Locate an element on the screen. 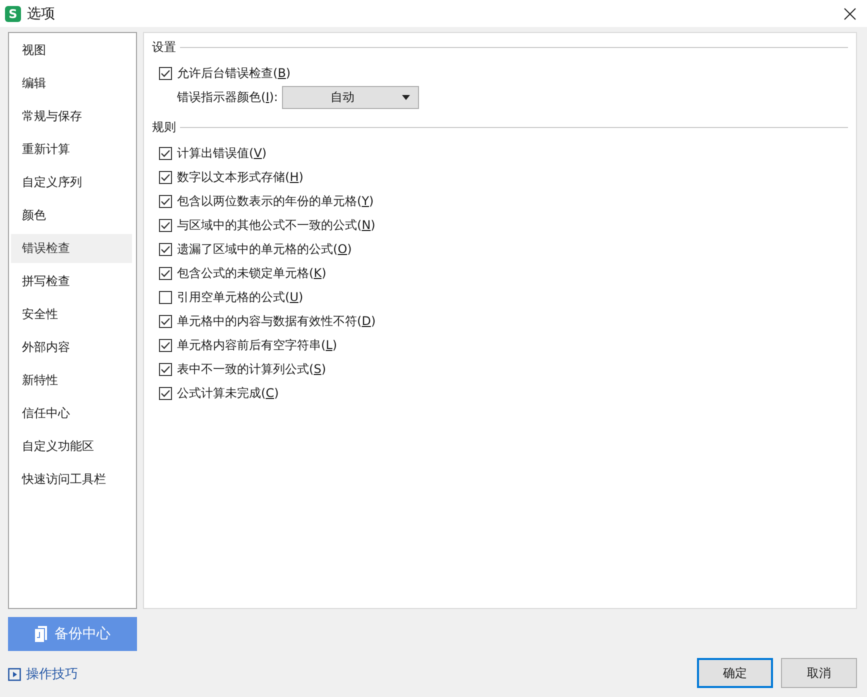 The image size is (867, 697). sidebar-item: 信任中心 is located at coordinates (71, 413).